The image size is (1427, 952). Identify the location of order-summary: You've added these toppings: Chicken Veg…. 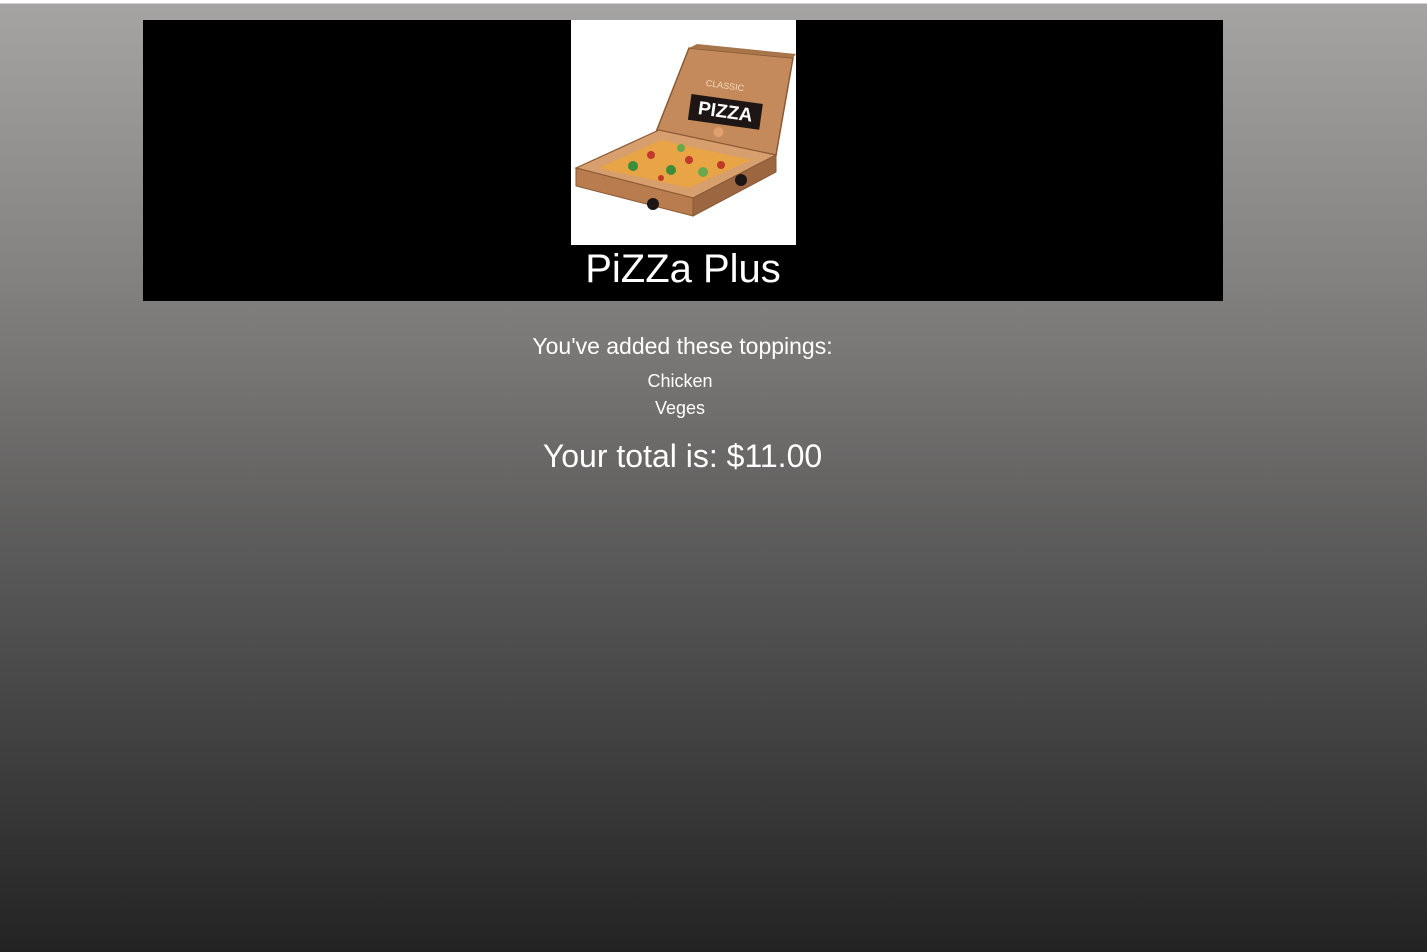
(682, 403).